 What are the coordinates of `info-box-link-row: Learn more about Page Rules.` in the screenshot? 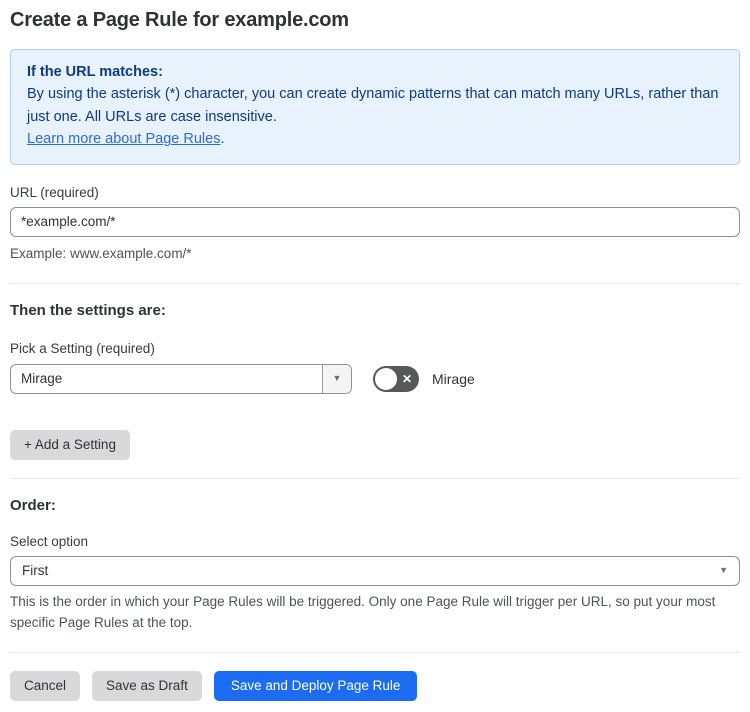 It's located at (375, 139).